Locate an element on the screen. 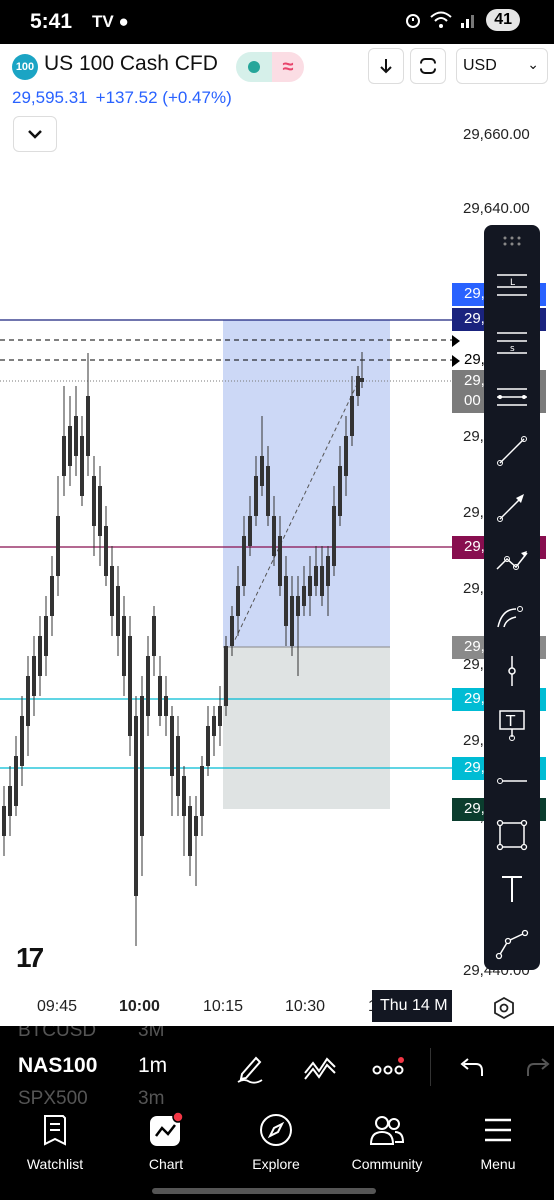 The width and height of the screenshot is (554, 1200). hamburger-menu-icon is located at coordinates (498, 1130).